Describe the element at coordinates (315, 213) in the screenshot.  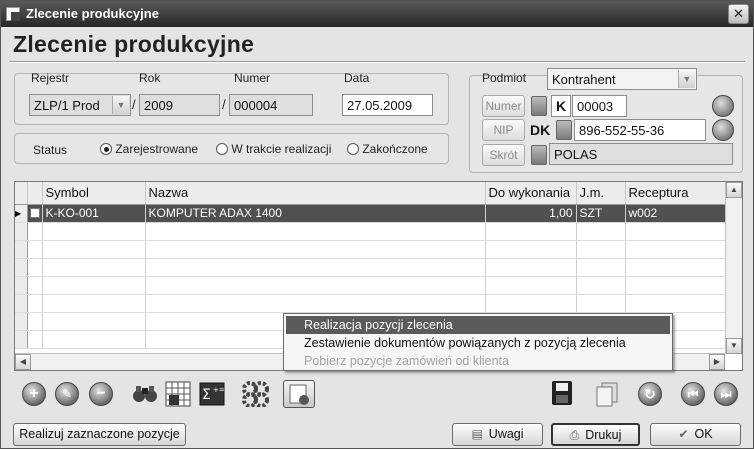
I see `cell-nazwa: KOMPUTER ADAX 1400` at that location.